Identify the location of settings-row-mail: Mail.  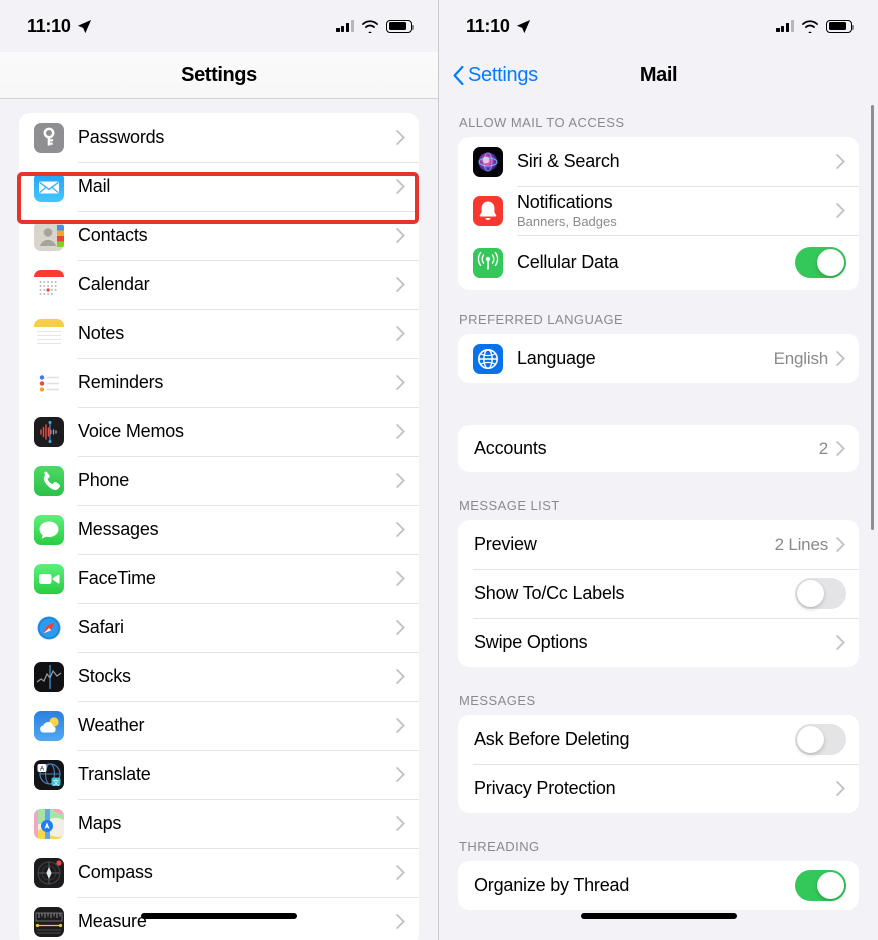
(219, 186).